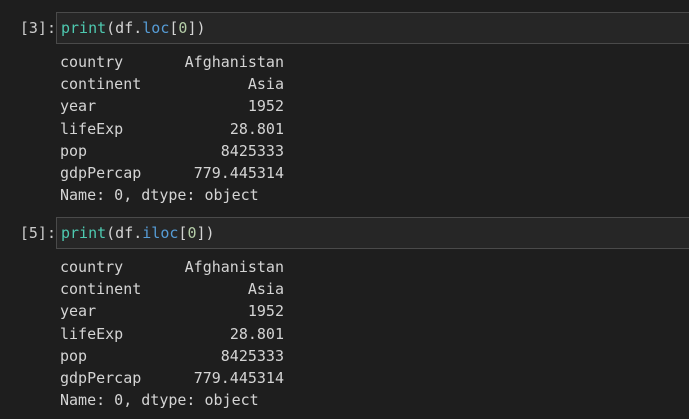 Image resolution: width=689 pixels, height=419 pixels. Describe the element at coordinates (37, 233) in the screenshot. I see `execution-count: [5]:` at that location.